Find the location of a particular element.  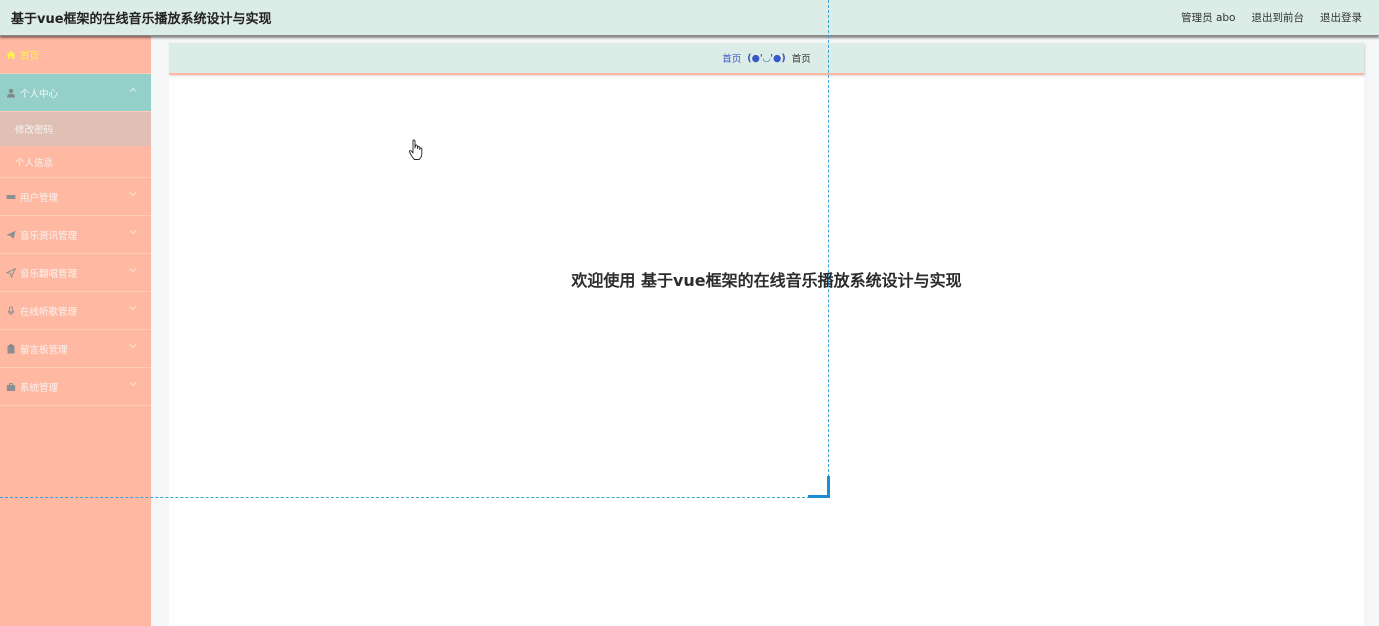

sidebar-item-label: 在线听歌管理 is located at coordinates (49, 312).